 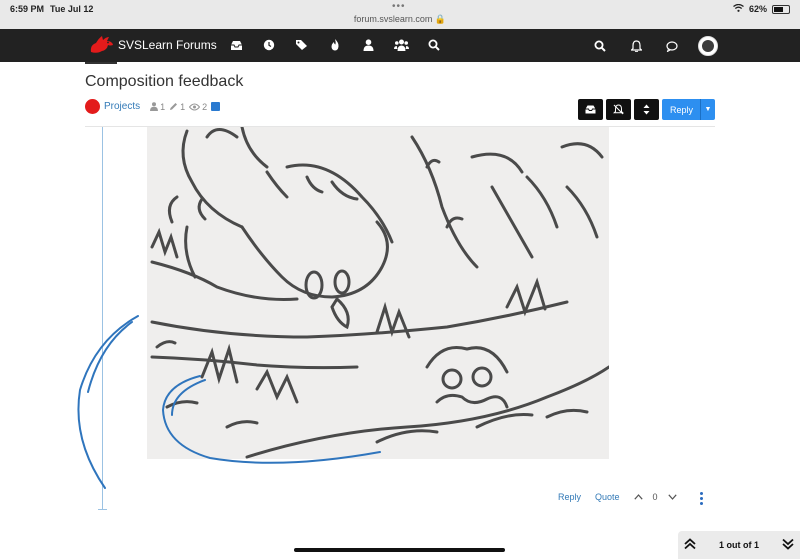 I want to click on vote-count: 0, so click(x=655, y=497).